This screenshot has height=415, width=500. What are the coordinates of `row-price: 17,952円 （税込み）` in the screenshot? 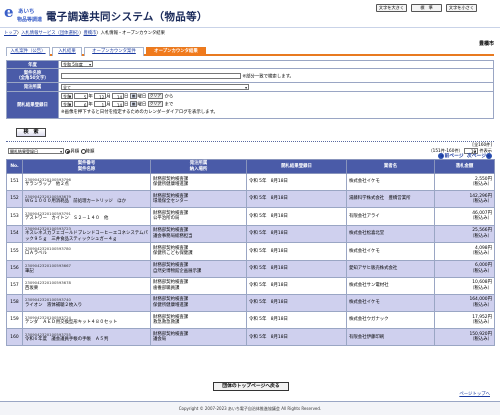 It's located at (464, 320).